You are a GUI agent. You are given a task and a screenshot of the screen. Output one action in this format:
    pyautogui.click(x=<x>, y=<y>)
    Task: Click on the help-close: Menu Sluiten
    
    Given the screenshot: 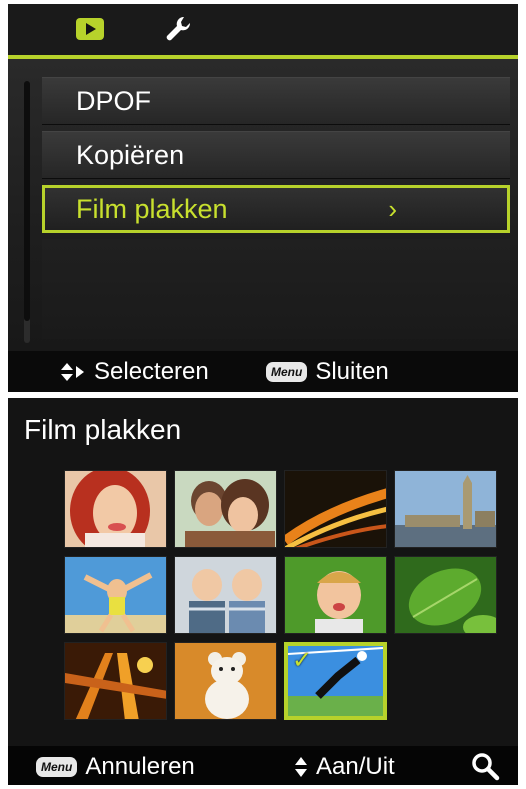 What is the action you would take?
    pyautogui.click(x=327, y=372)
    